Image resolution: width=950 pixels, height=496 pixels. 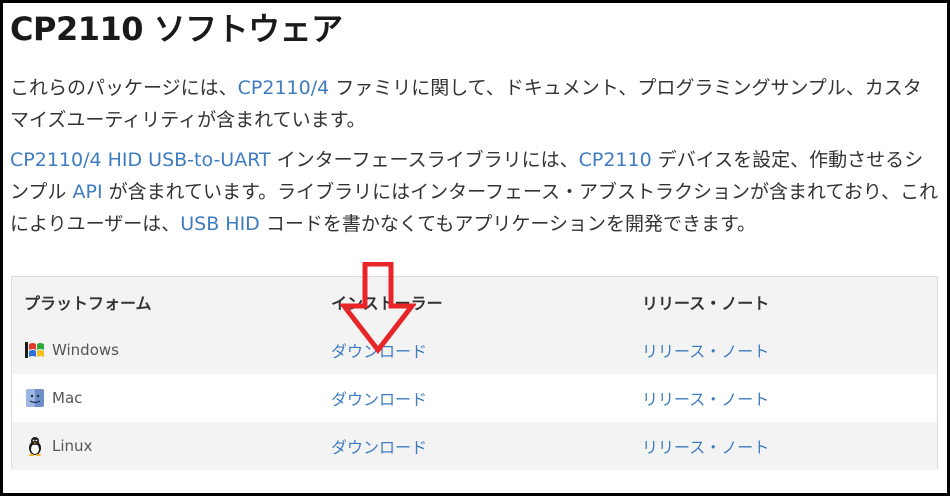 I want to click on release-notes-link-linux: リリース・ノート, so click(x=705, y=446).